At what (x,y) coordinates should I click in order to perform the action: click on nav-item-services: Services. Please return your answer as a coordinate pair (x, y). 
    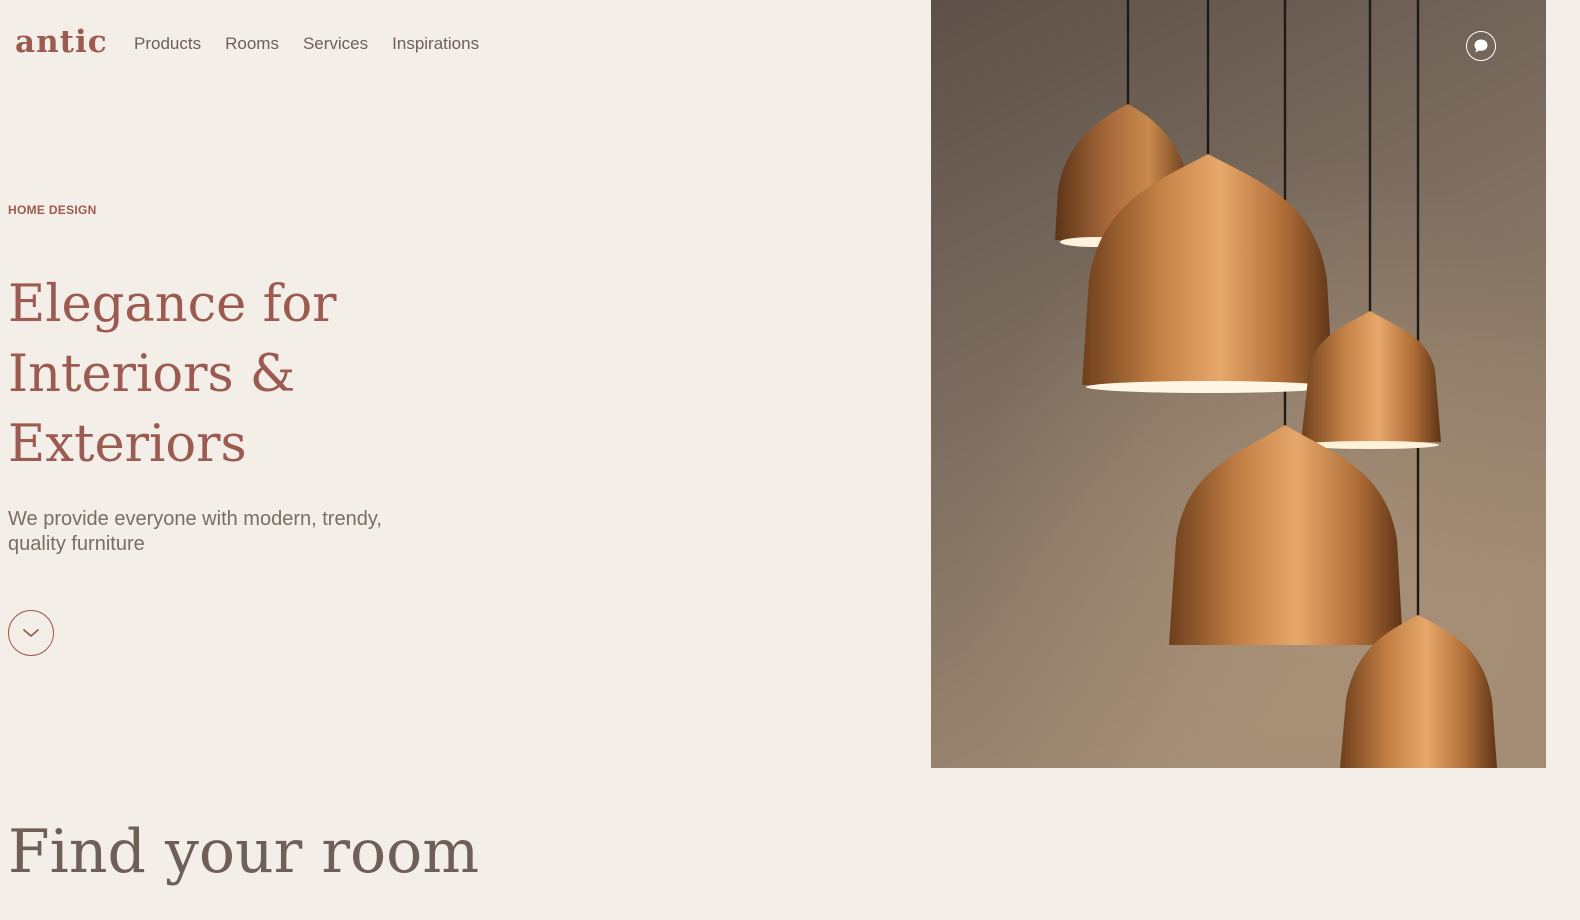
    Looking at the image, I should click on (335, 44).